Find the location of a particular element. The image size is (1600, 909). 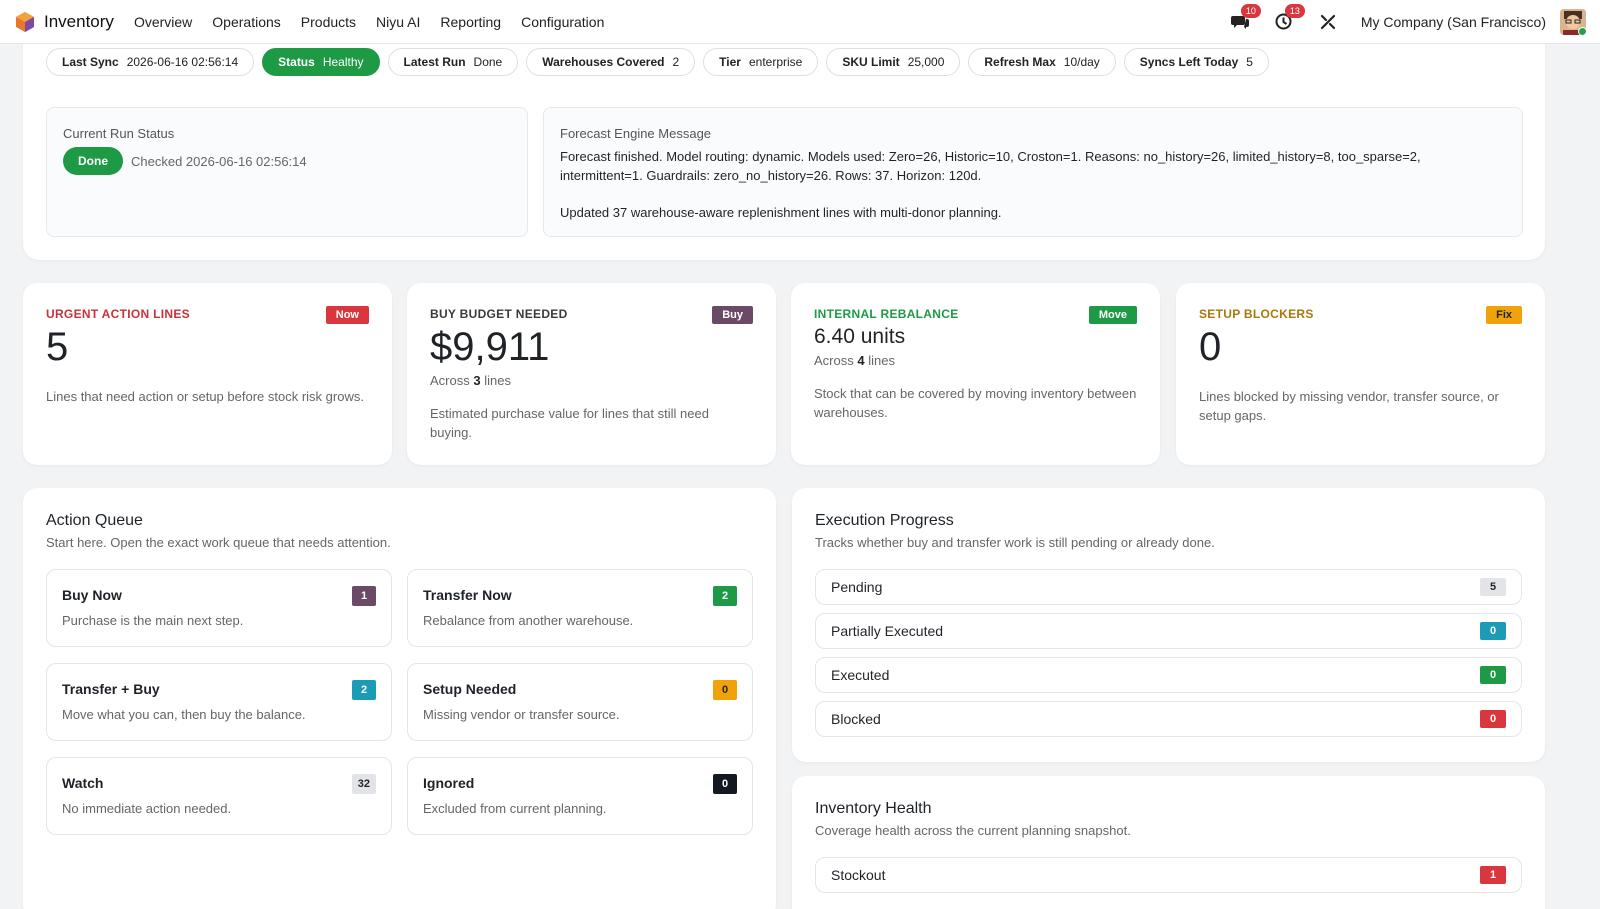

pill-sku-limit: SKU Limit 25,000 is located at coordinates (893, 62).